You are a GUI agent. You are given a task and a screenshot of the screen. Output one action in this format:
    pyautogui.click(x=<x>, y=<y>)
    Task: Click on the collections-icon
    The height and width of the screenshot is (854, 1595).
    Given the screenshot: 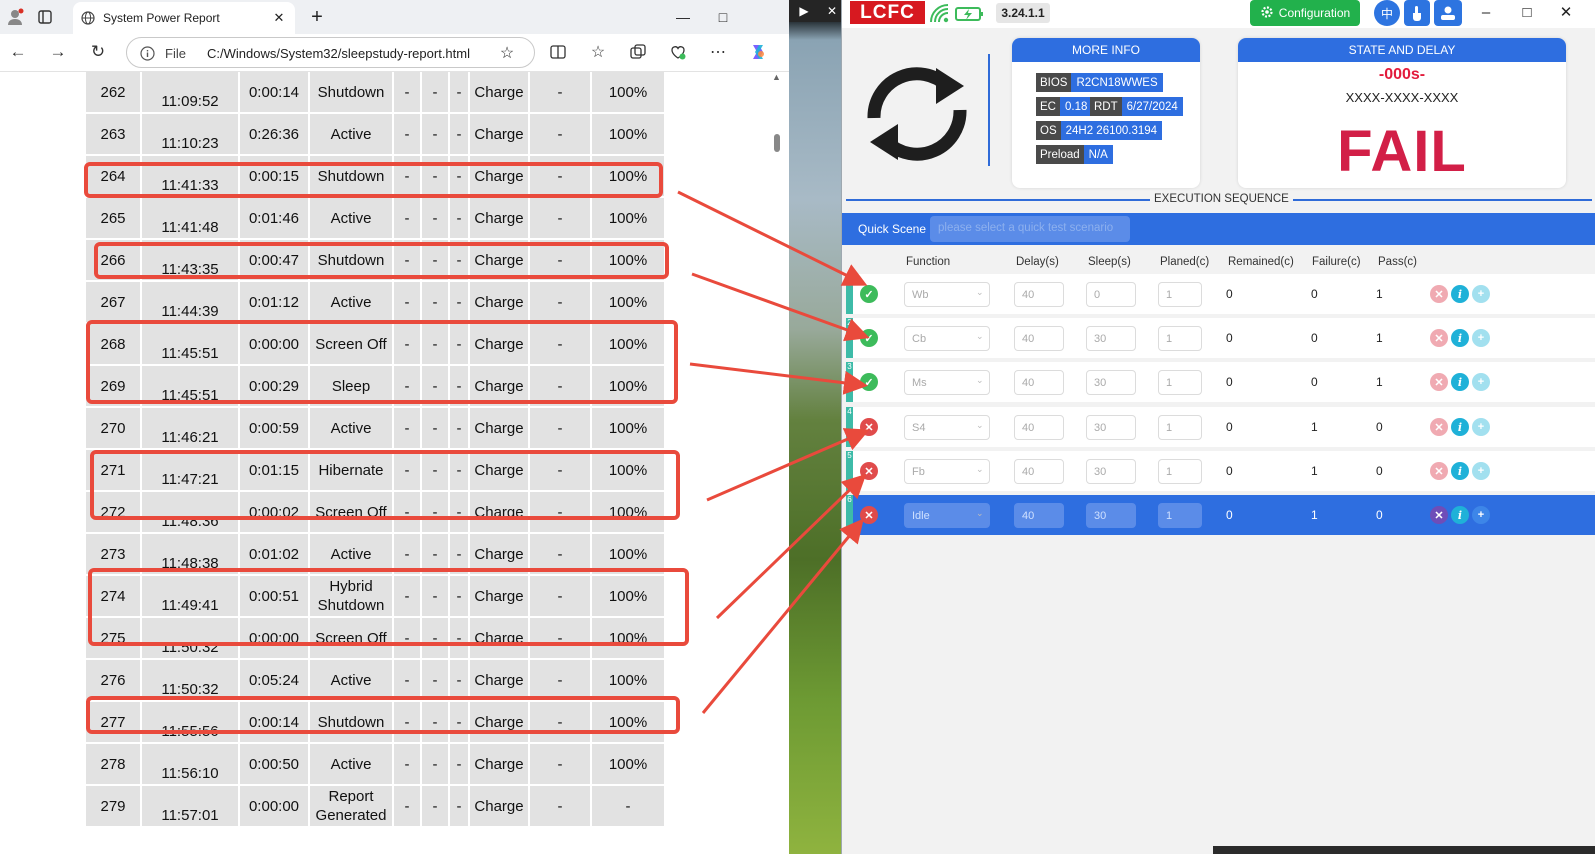 What is the action you would take?
    pyautogui.click(x=638, y=52)
    